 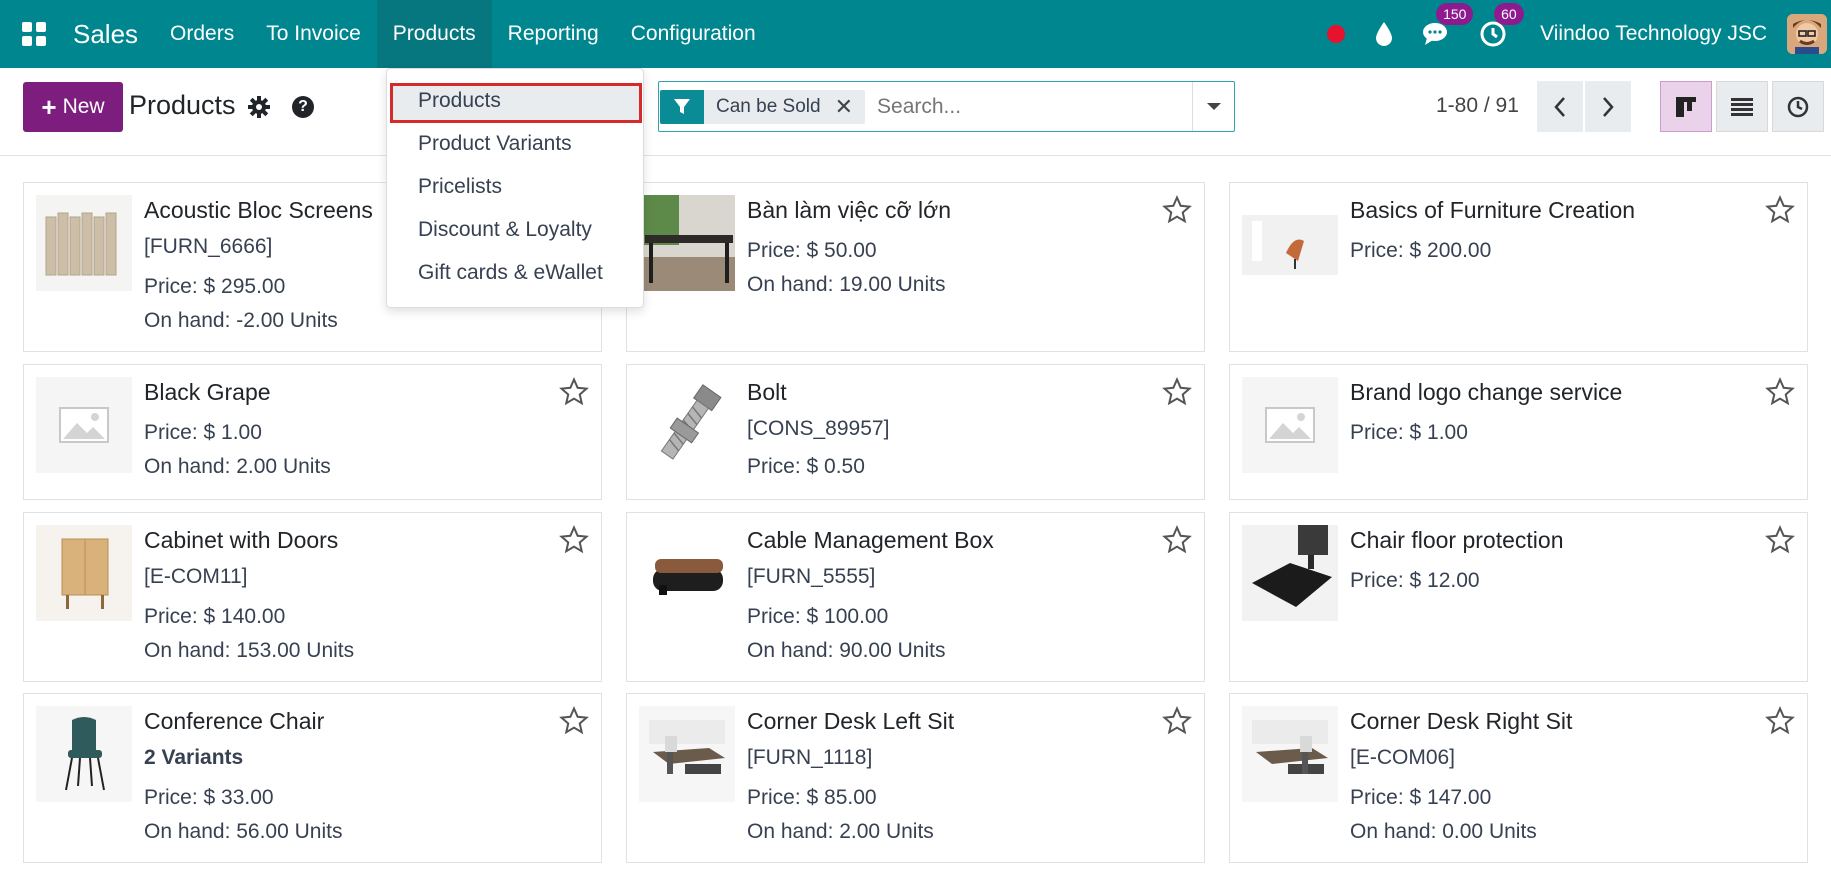 I want to click on company-switcher: Viindoo Technology JSC, so click(x=1653, y=34).